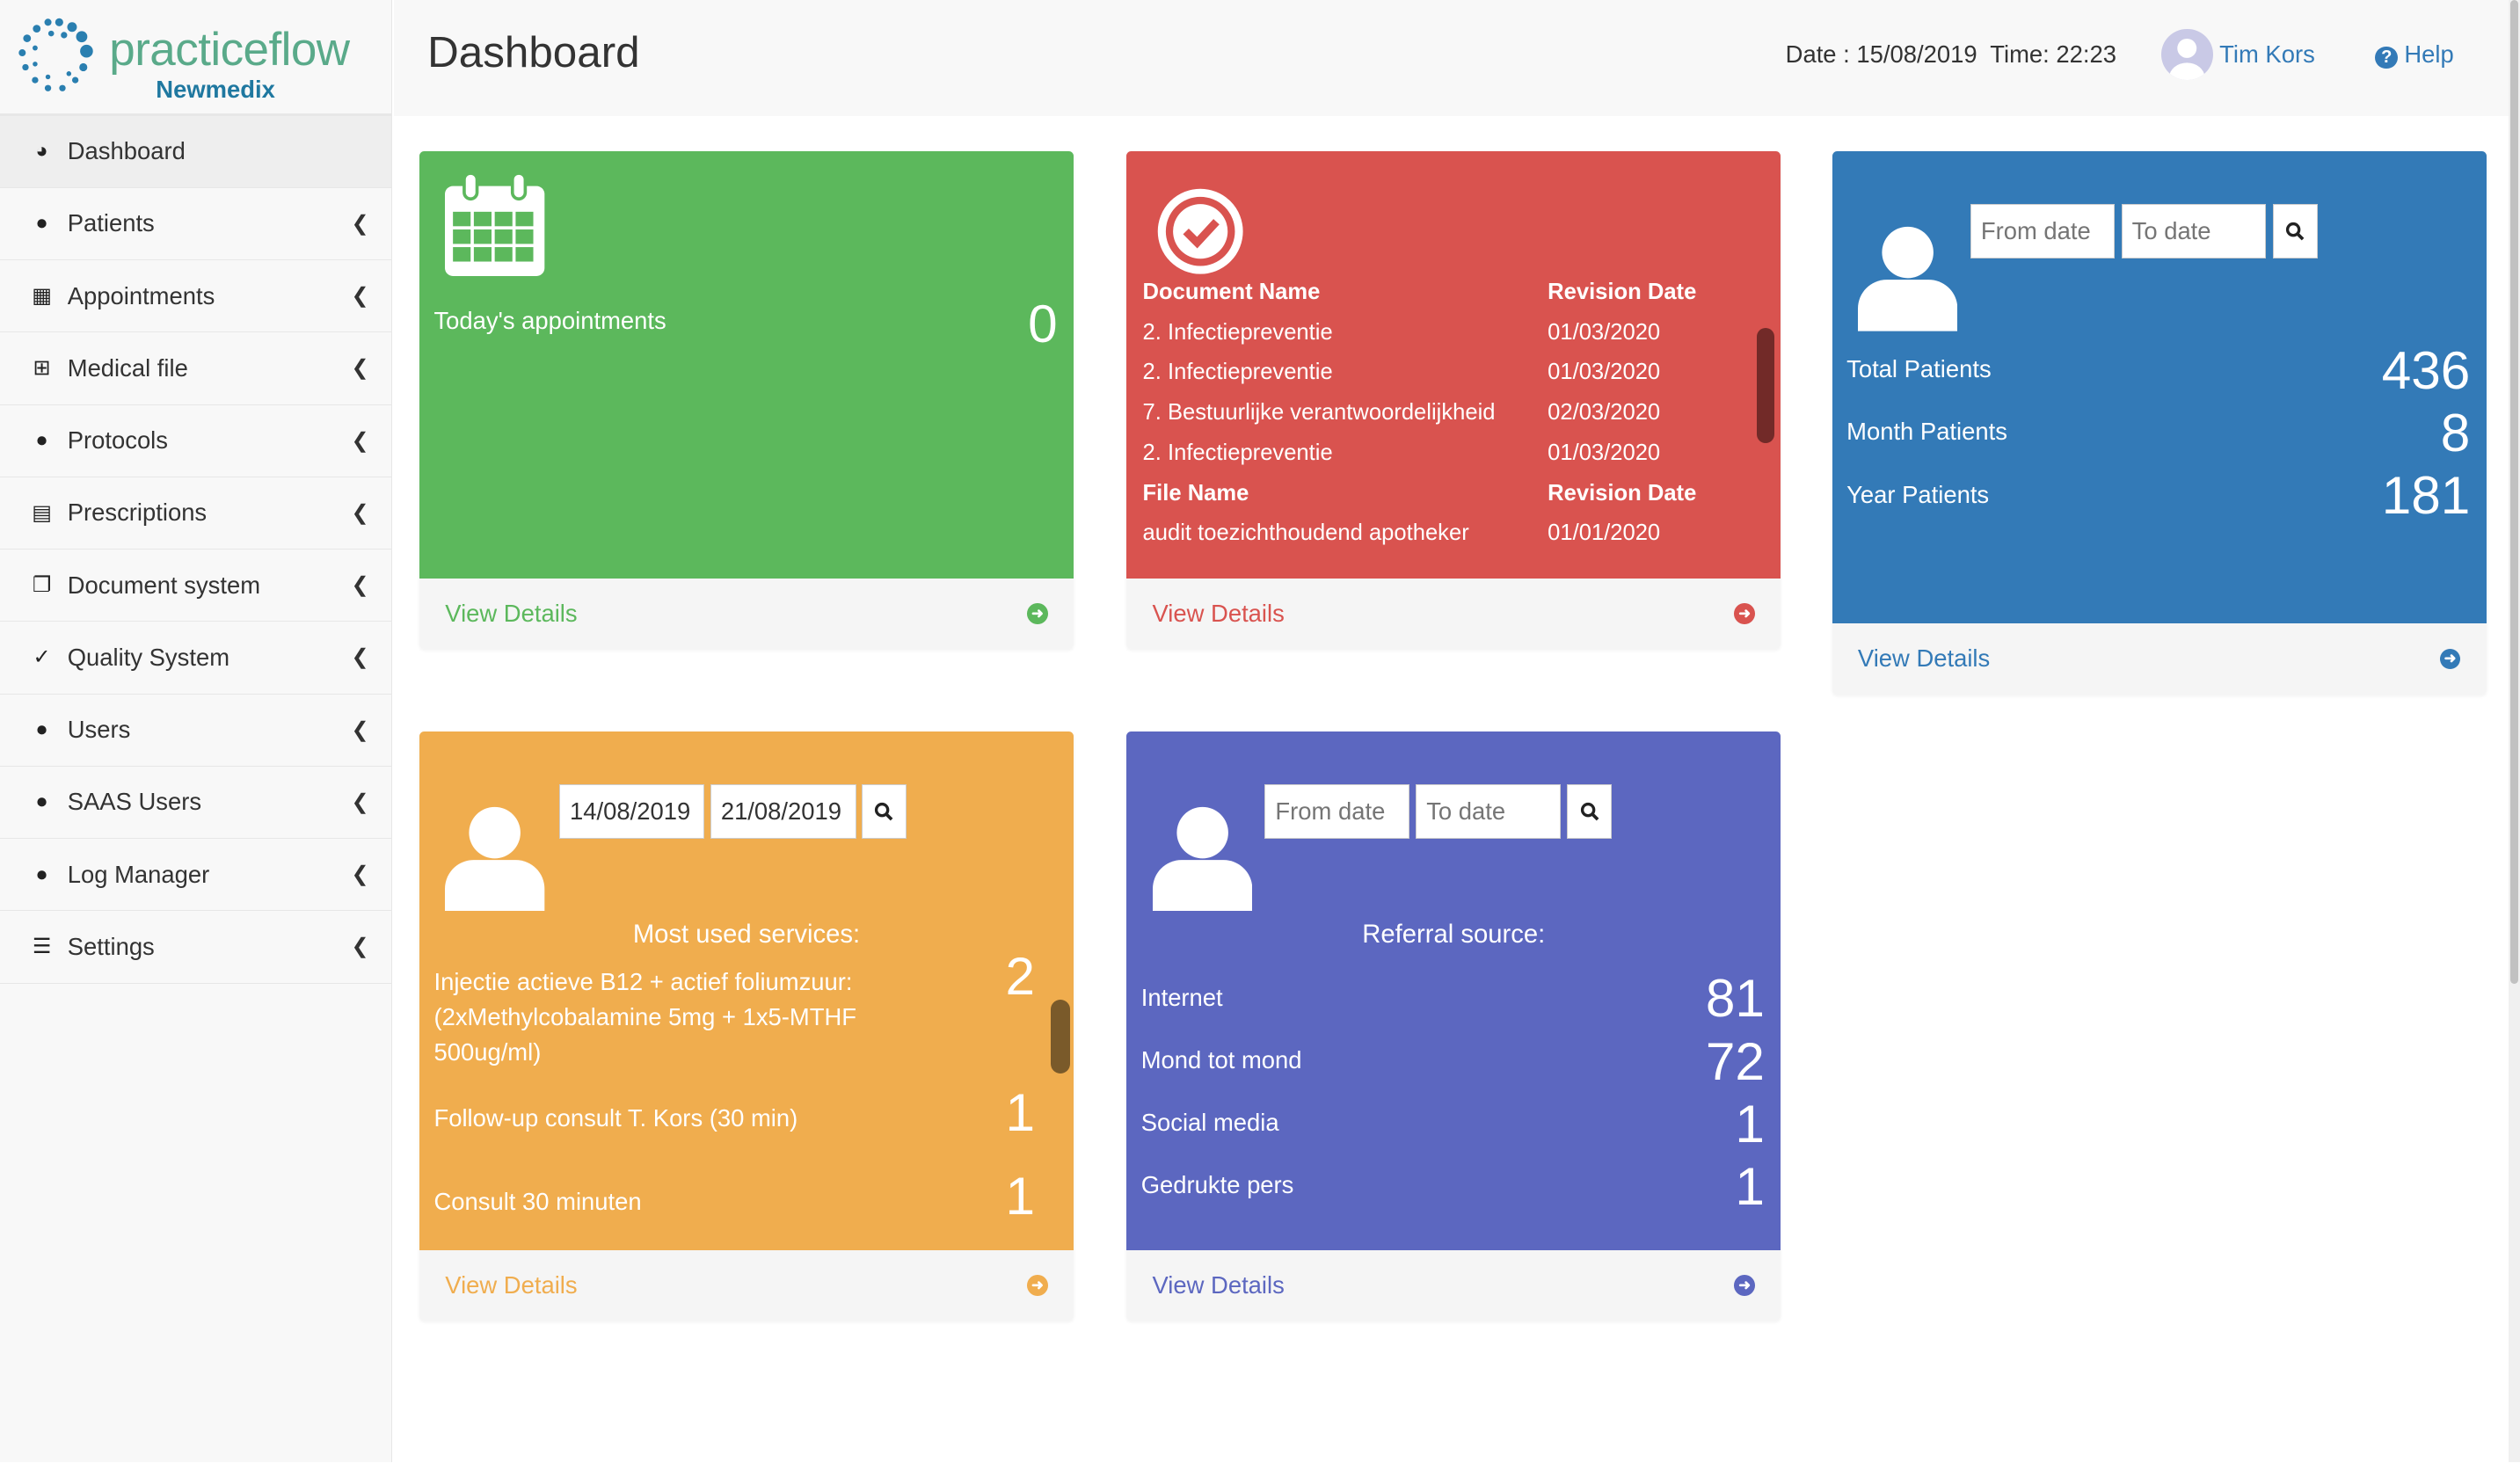  Describe the element at coordinates (41, 151) in the screenshot. I see `dashboard-icon: ◕` at that location.